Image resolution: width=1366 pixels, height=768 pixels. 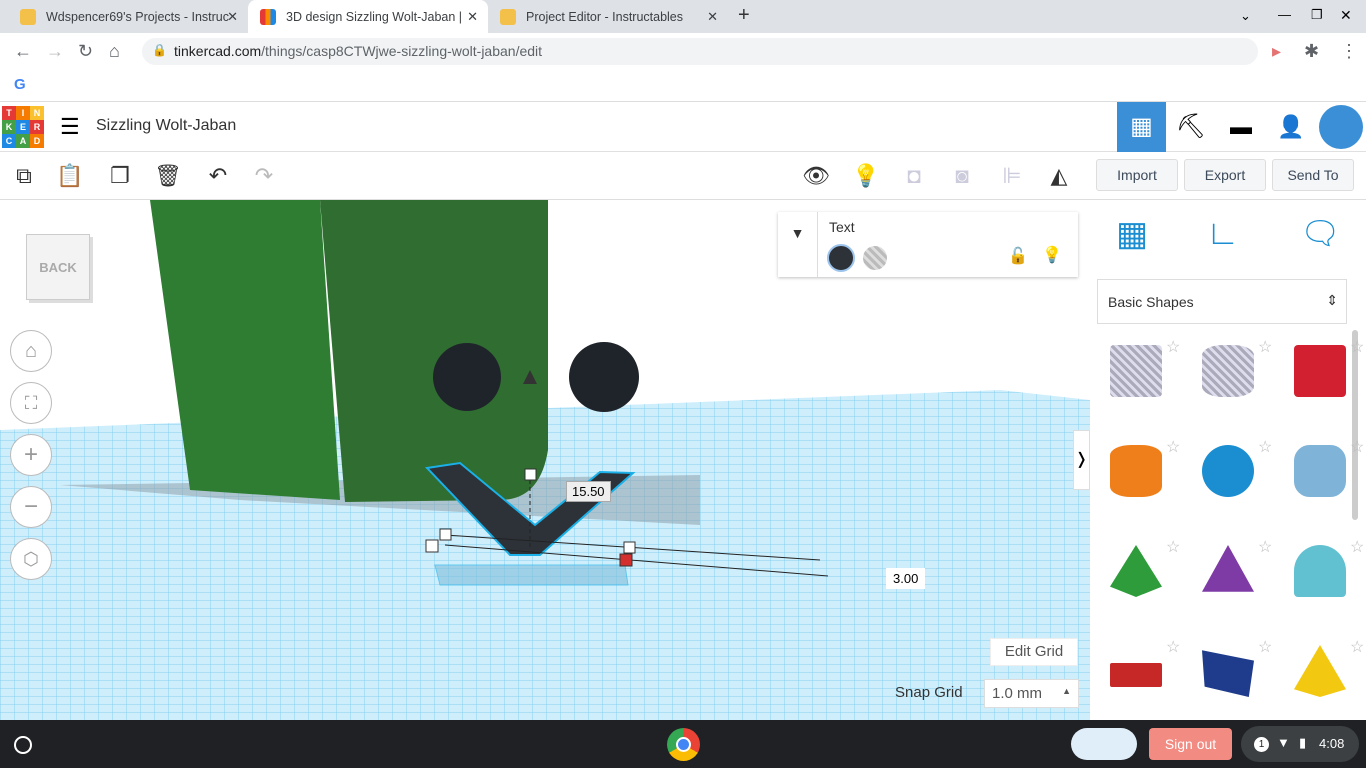 What do you see at coordinates (1225, 175) in the screenshot?
I see `export-button: Export` at bounding box center [1225, 175].